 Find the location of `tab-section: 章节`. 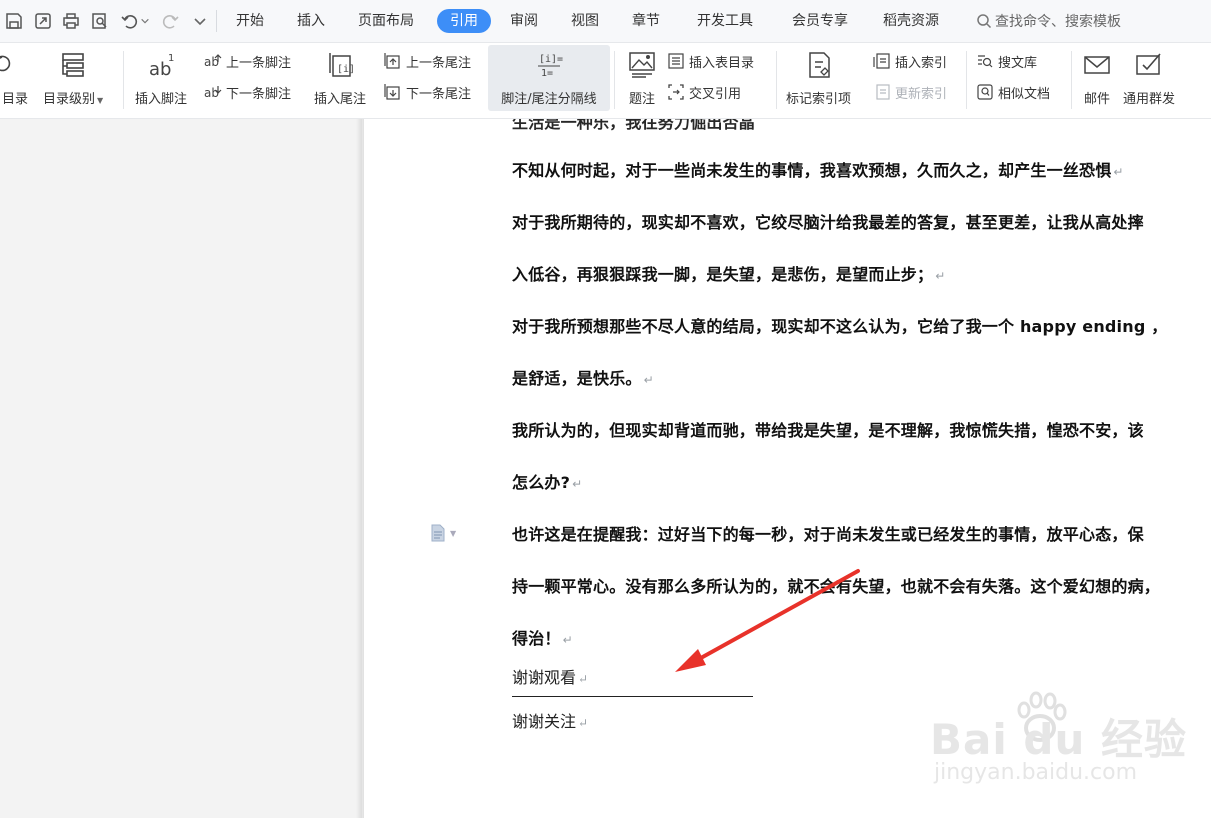

tab-section: 章节 is located at coordinates (646, 21).